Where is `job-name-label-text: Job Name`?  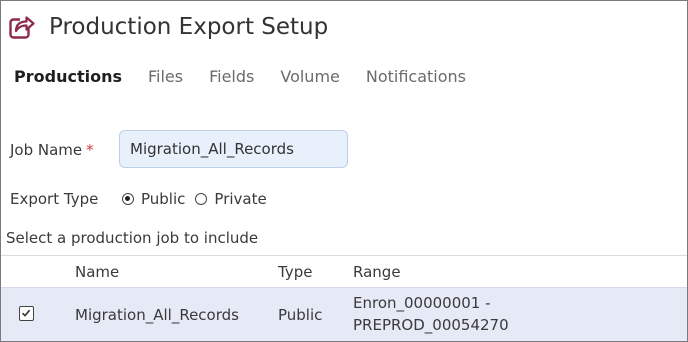 job-name-label-text: Job Name is located at coordinates (46, 150).